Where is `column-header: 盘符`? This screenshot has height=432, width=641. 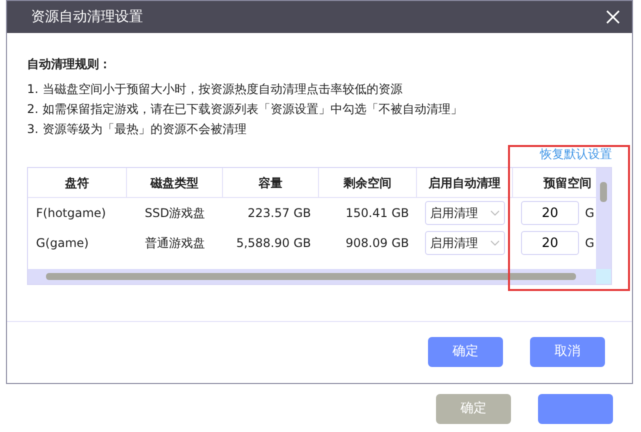
column-header: 盘符 is located at coordinates (77, 183).